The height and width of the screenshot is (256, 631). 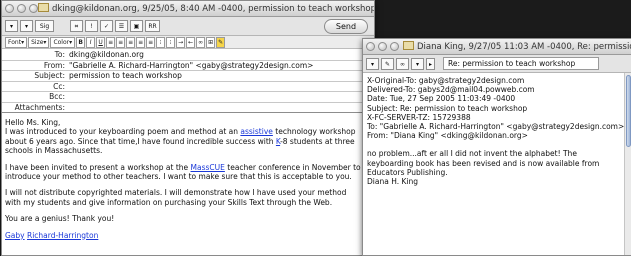 What do you see at coordinates (59, 54) in the screenshot?
I see `to-label: To:` at bounding box center [59, 54].